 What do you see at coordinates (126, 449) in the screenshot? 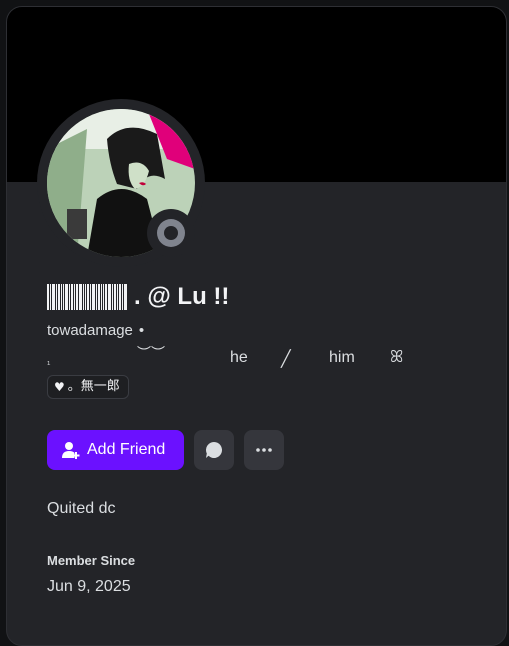
I see `add-friend-label: Add Friend` at bounding box center [126, 449].